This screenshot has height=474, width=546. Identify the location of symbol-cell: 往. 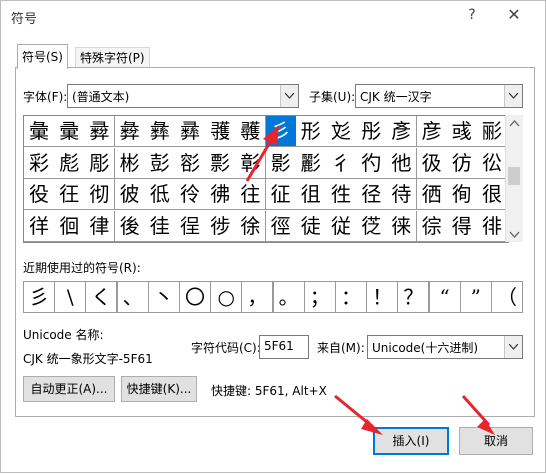
(251, 194).